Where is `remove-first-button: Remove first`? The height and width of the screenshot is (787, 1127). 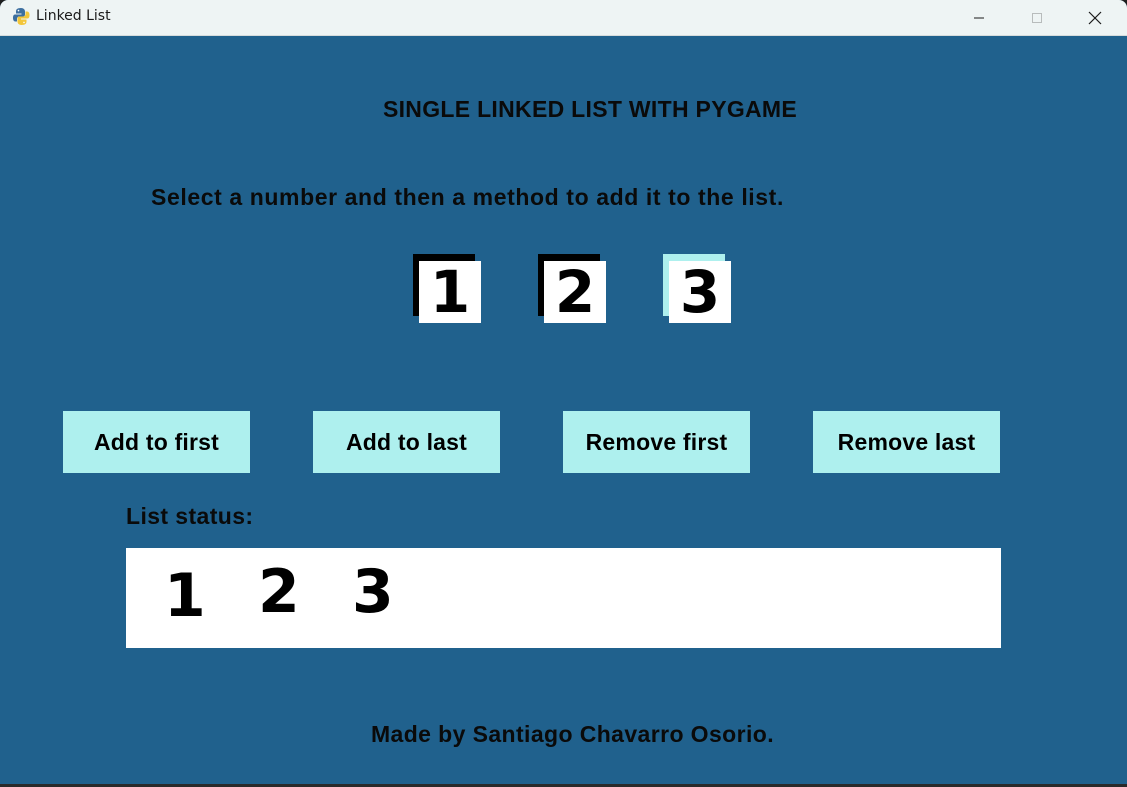 remove-first-button: Remove first is located at coordinates (656, 442).